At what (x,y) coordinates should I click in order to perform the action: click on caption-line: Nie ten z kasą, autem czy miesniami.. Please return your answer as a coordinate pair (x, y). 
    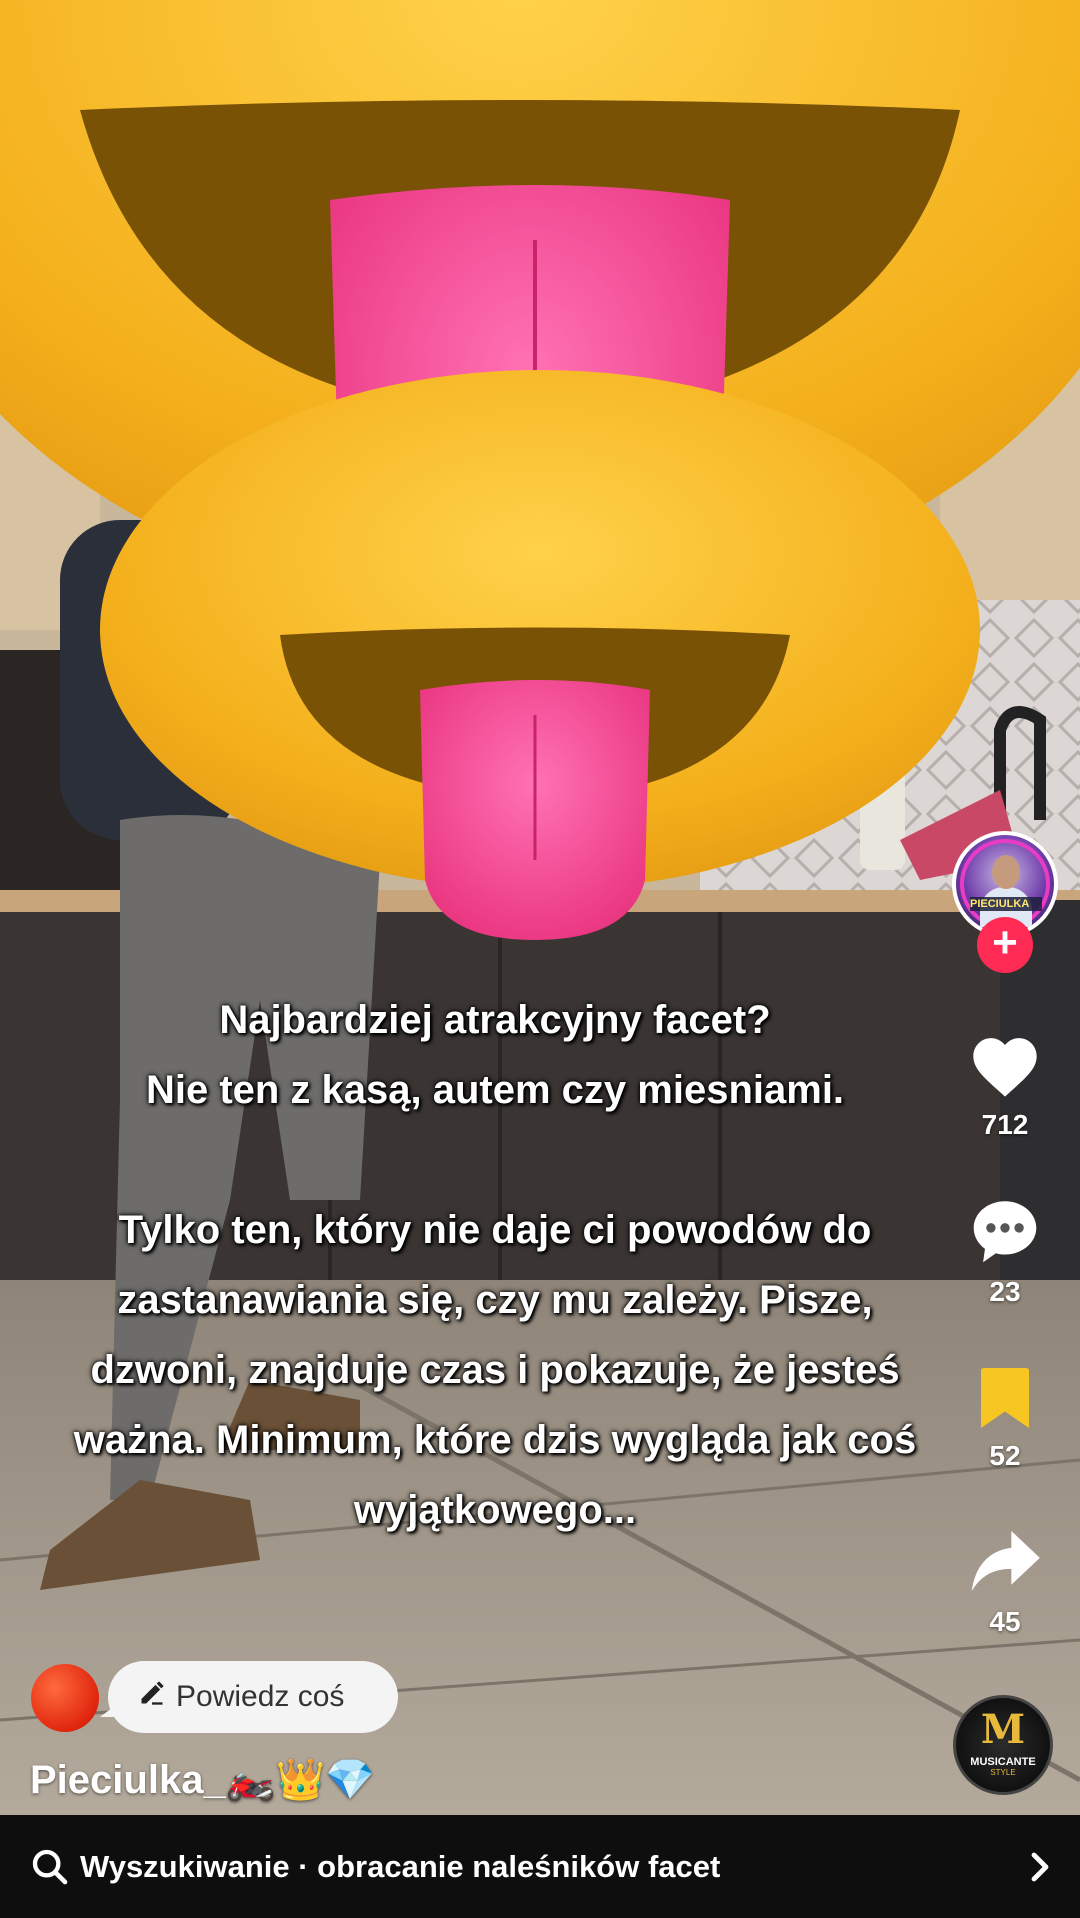
    Looking at the image, I should click on (495, 1090).